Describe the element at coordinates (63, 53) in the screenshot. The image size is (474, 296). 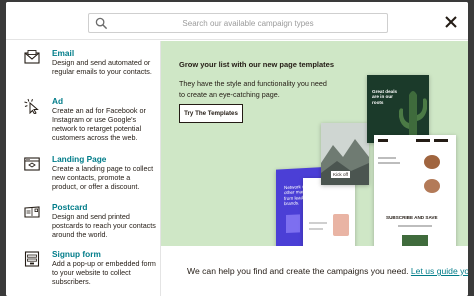
I see `campaign-type-title: Email` at that location.